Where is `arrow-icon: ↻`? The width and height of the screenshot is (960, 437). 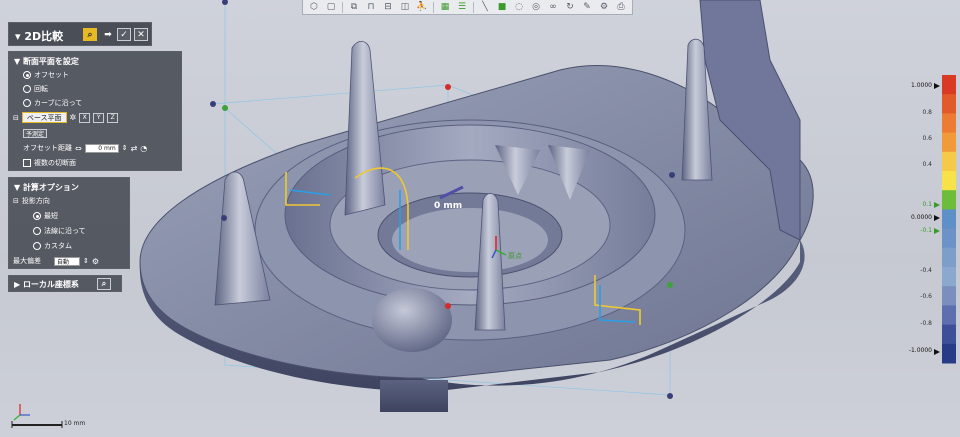
arrow-icon: ↻ is located at coordinates (570, 7).